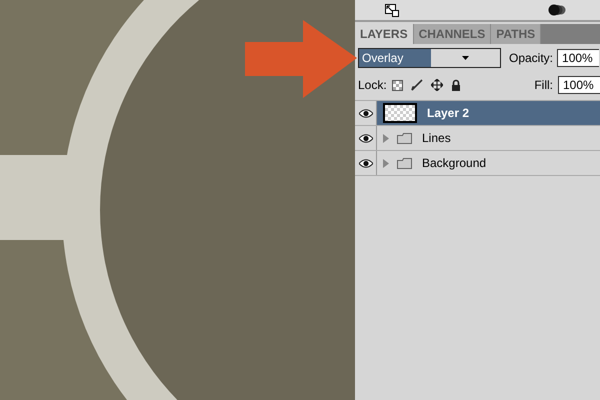 The image size is (600, 400). Describe the element at coordinates (453, 34) in the screenshot. I see `panel-tab: CHANNELS` at that location.